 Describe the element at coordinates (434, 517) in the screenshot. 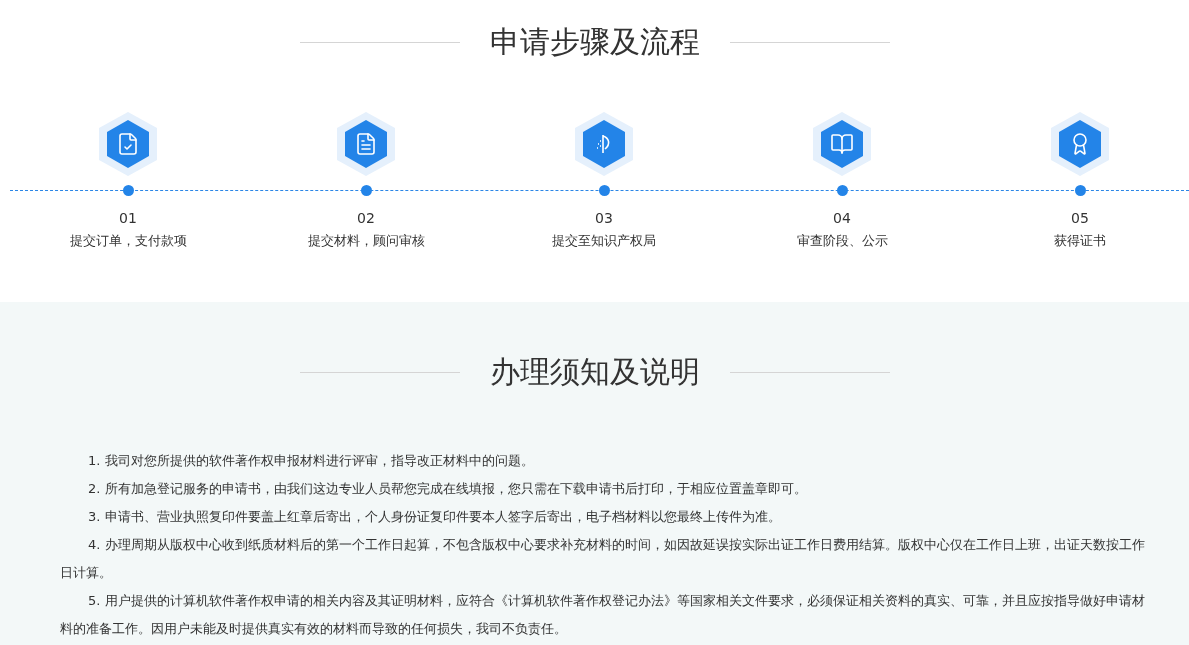

I see `note-paragraph: 3. 申请书、营业执照复印件要盖上红章后寄出，个人身份证复印件要本人签字后寄出，电子档材料以您最终上传件为准。` at that location.